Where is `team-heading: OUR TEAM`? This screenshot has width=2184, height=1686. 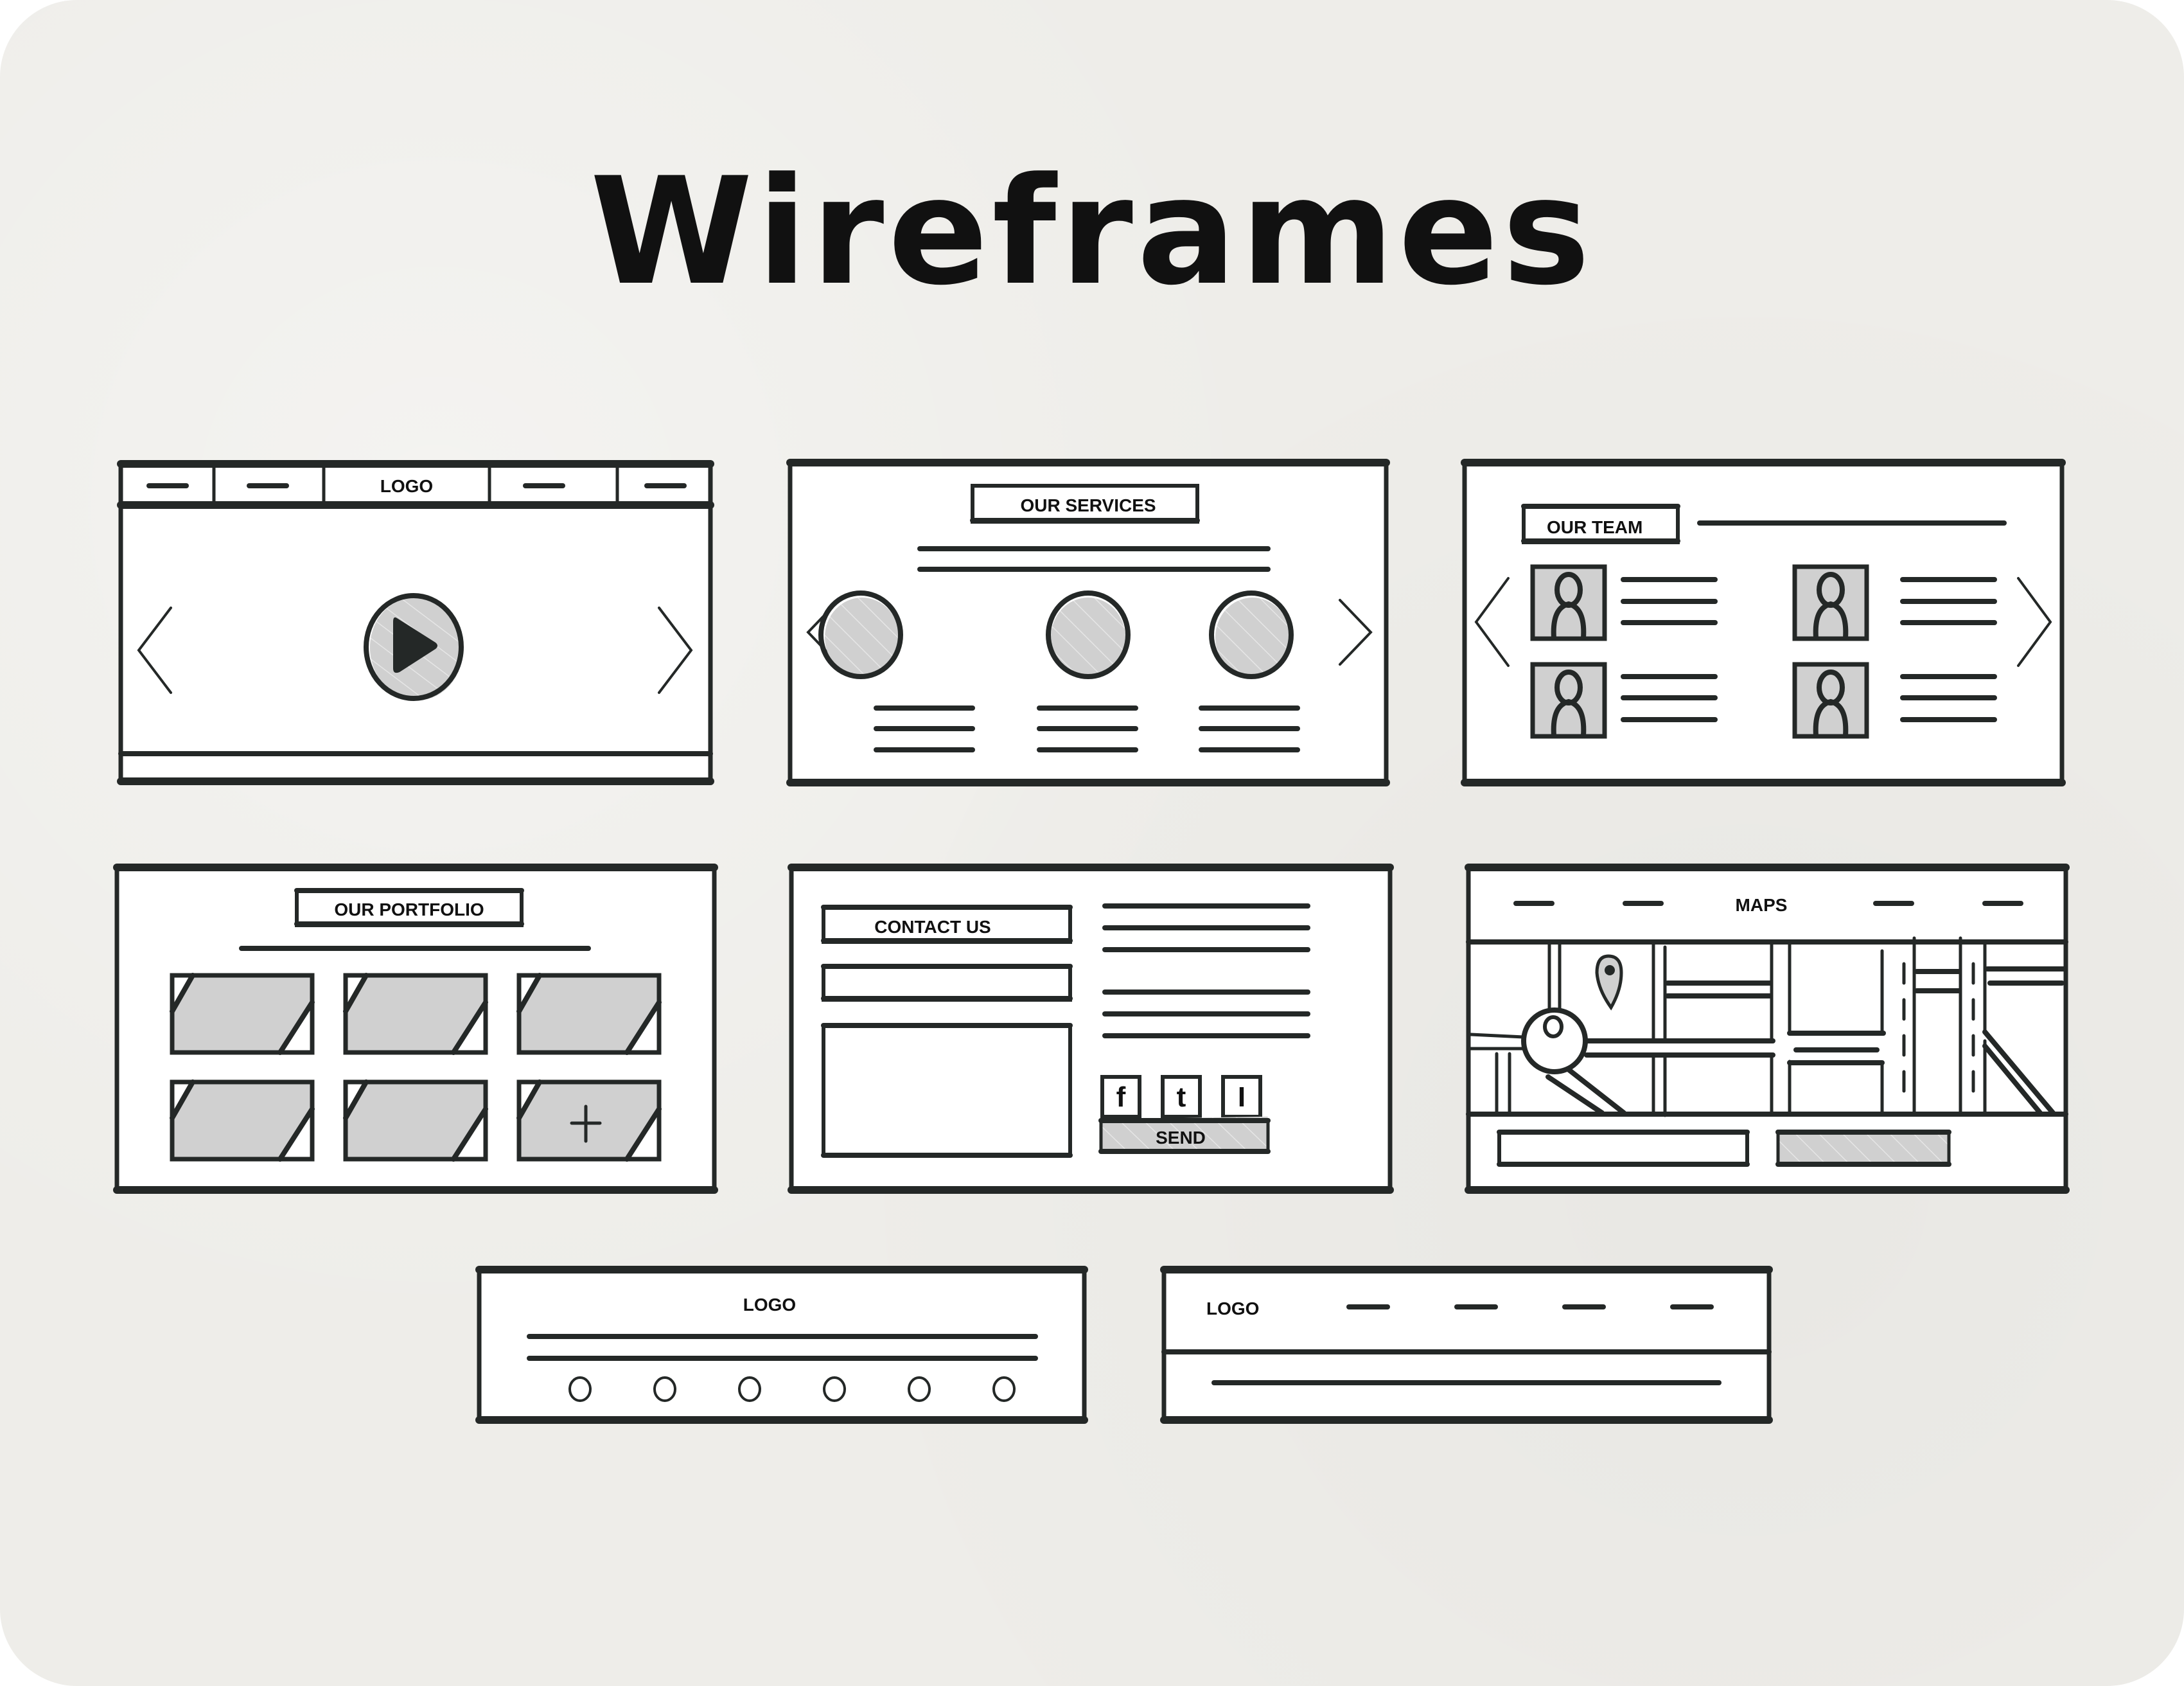 team-heading: OUR TEAM is located at coordinates (1594, 527).